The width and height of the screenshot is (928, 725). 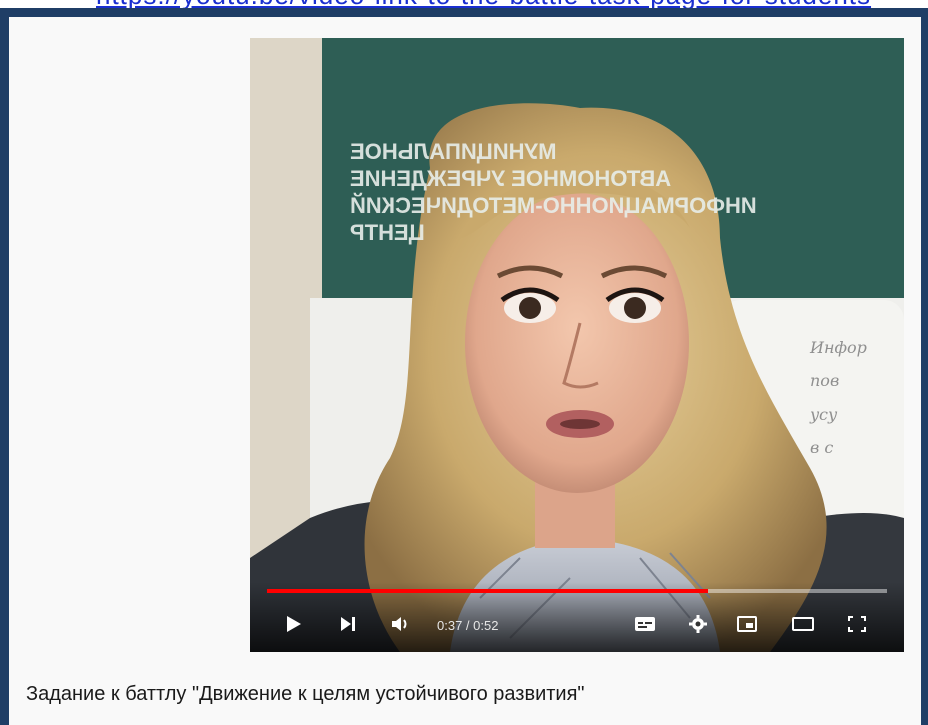 I want to click on volume-icon, so click(x=399, y=624).